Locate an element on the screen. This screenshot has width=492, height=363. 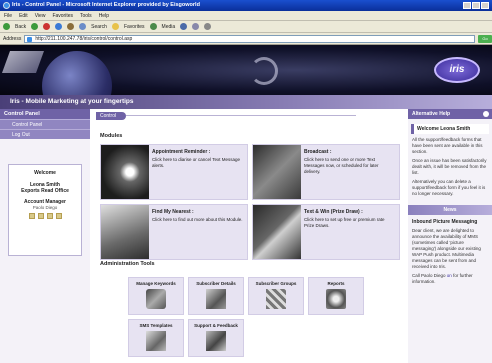
search-button: Search is located at coordinates (99, 27).